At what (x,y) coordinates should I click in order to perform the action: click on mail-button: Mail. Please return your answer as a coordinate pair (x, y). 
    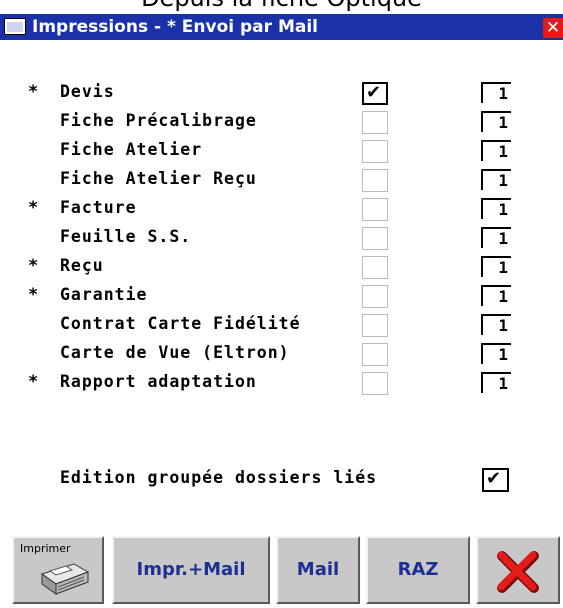
    Looking at the image, I should click on (318, 570).